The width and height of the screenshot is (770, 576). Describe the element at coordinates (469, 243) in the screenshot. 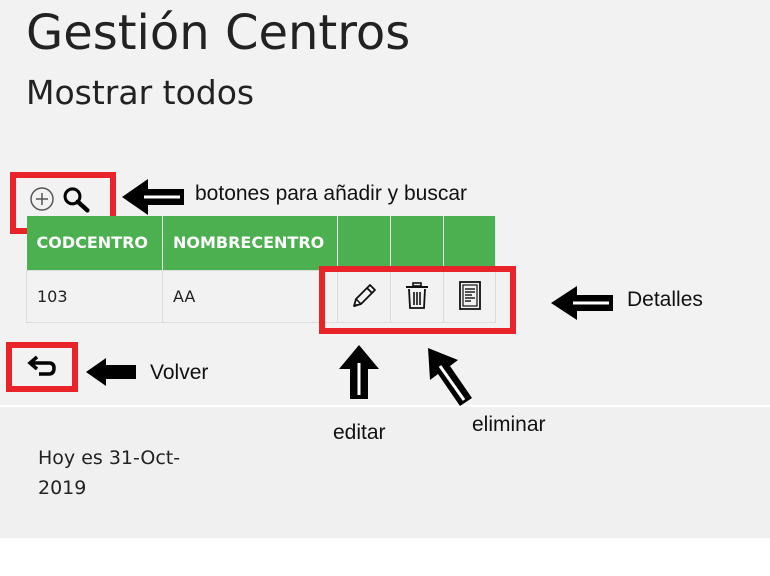

I see `column-header-details` at that location.